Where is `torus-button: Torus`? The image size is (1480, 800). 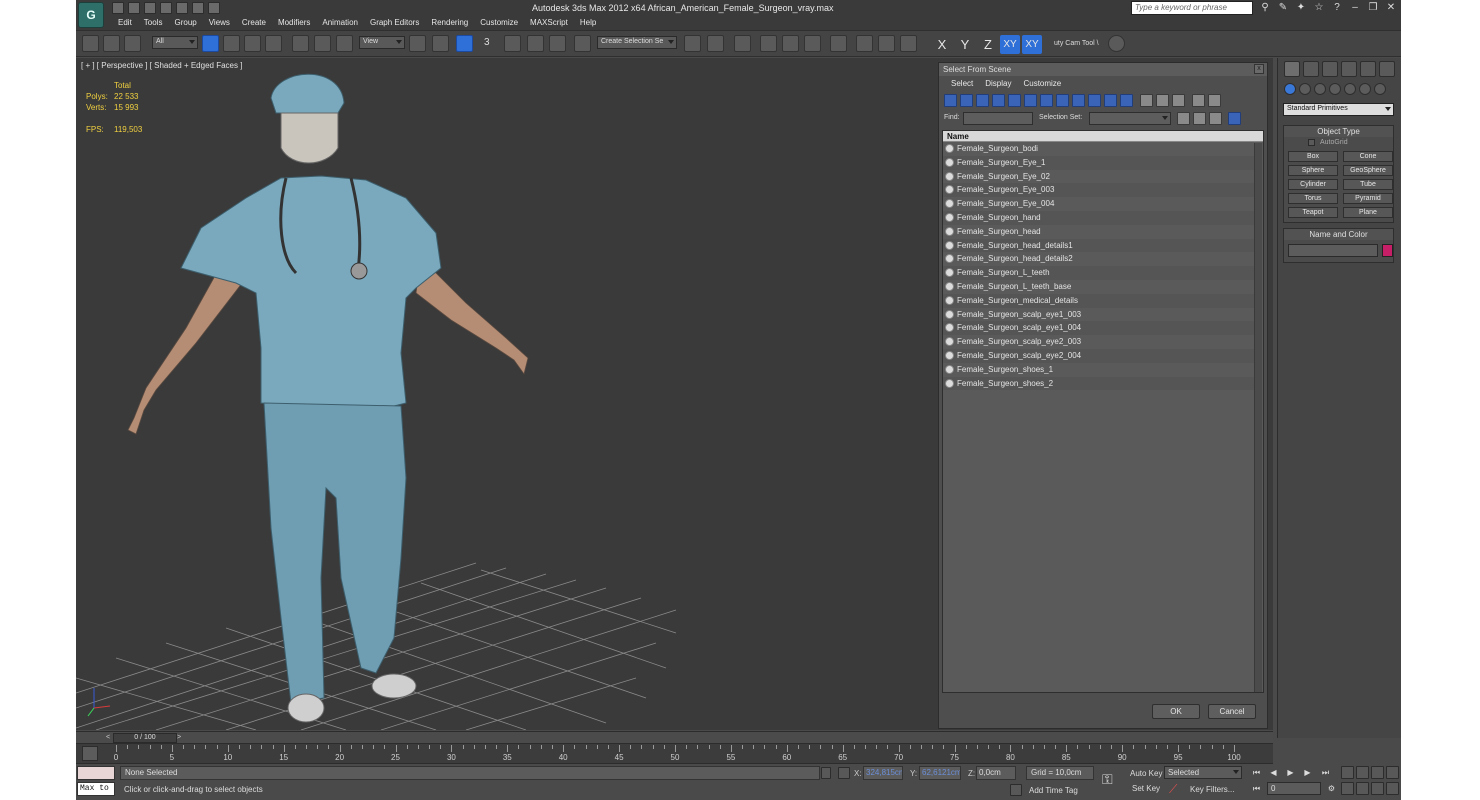 torus-button: Torus is located at coordinates (1313, 198).